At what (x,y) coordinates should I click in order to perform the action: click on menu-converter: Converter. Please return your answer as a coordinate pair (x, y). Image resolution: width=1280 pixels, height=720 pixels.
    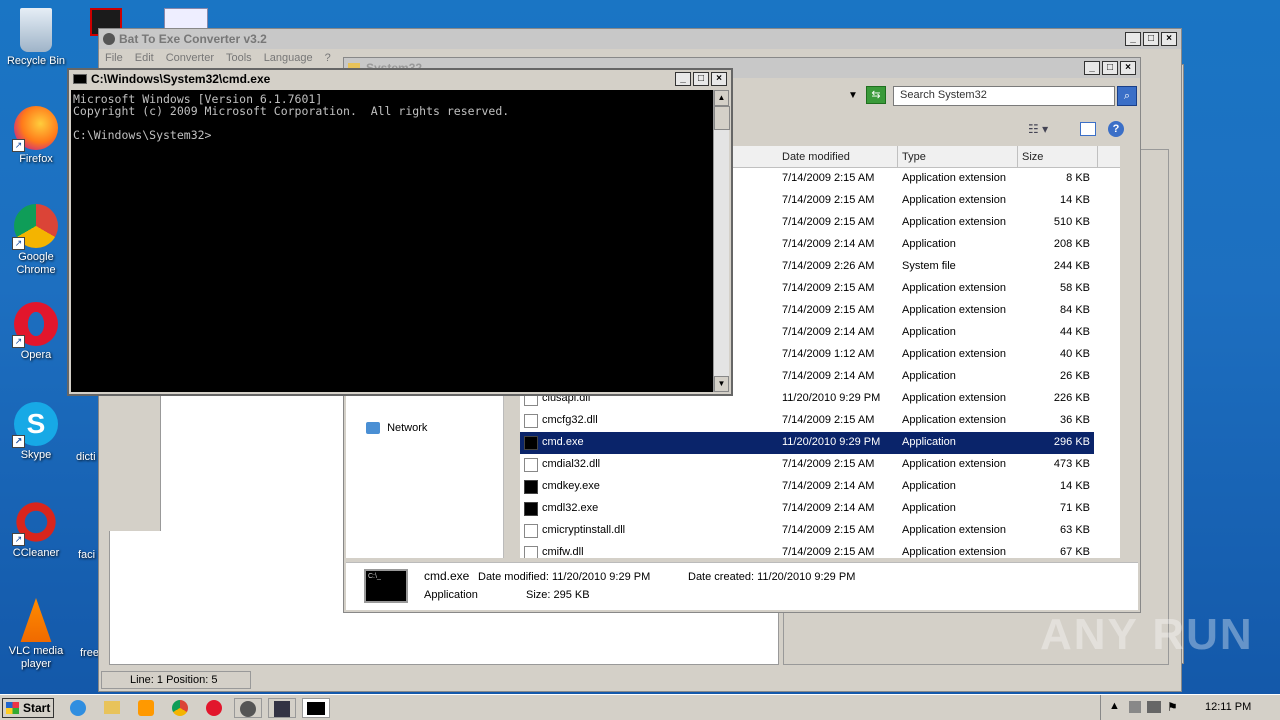
    Looking at the image, I should click on (190, 58).